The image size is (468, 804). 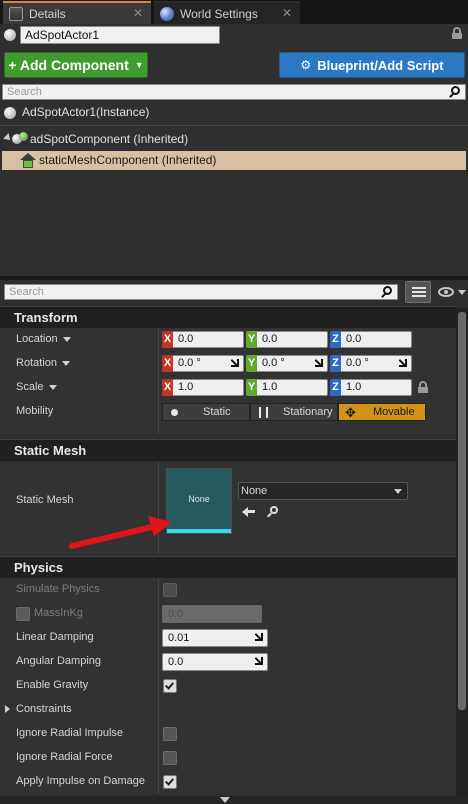 What do you see at coordinates (77, 12) in the screenshot?
I see `tab-details: Details ✕` at bounding box center [77, 12].